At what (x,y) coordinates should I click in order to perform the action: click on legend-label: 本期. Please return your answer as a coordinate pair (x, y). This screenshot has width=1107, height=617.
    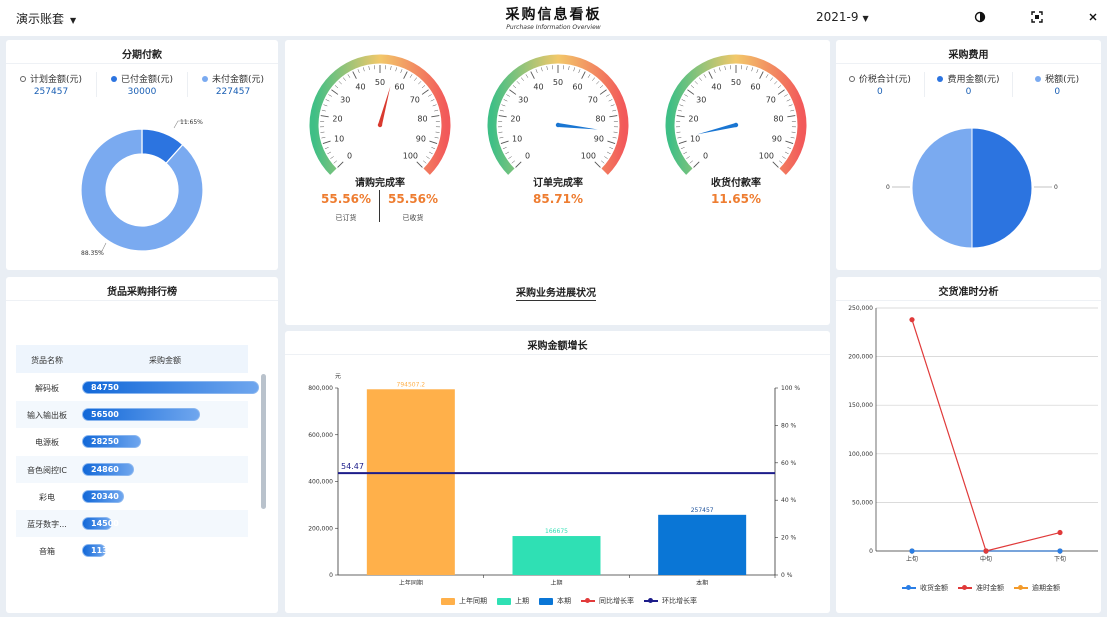
    Looking at the image, I should click on (564, 601).